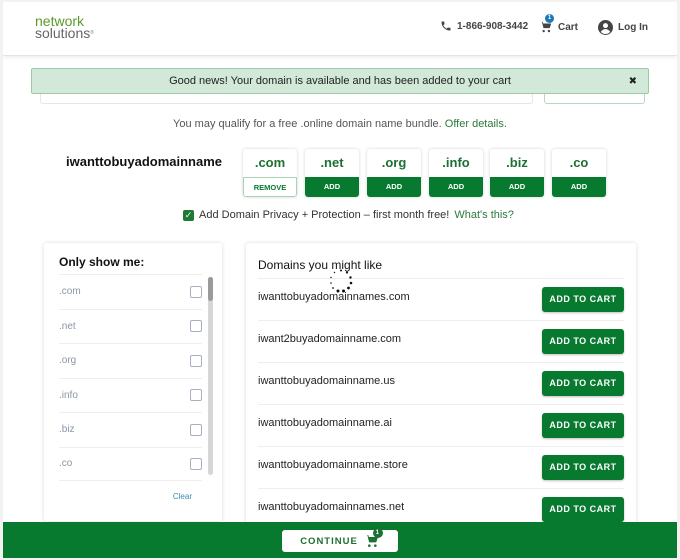 The width and height of the screenshot is (680, 560). I want to click on tld-name: .org, so click(394, 162).